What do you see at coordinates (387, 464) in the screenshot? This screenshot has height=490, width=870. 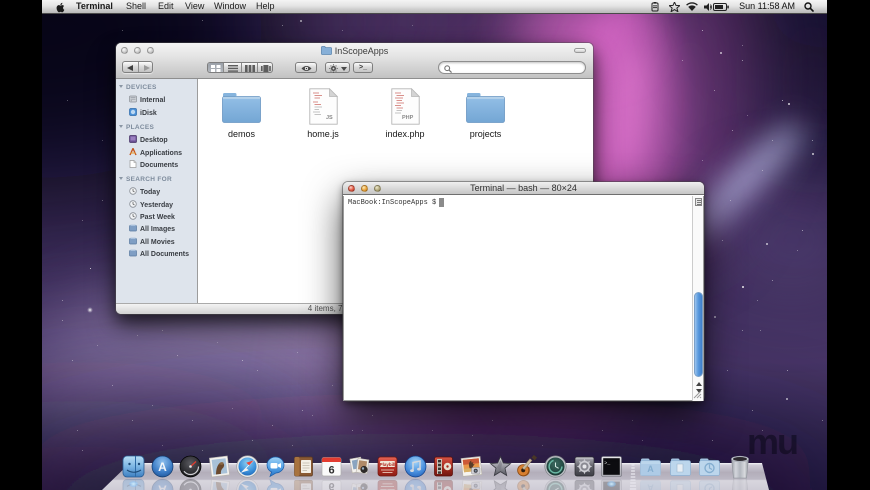 I see `svg-text: Playbill` at bounding box center [387, 464].